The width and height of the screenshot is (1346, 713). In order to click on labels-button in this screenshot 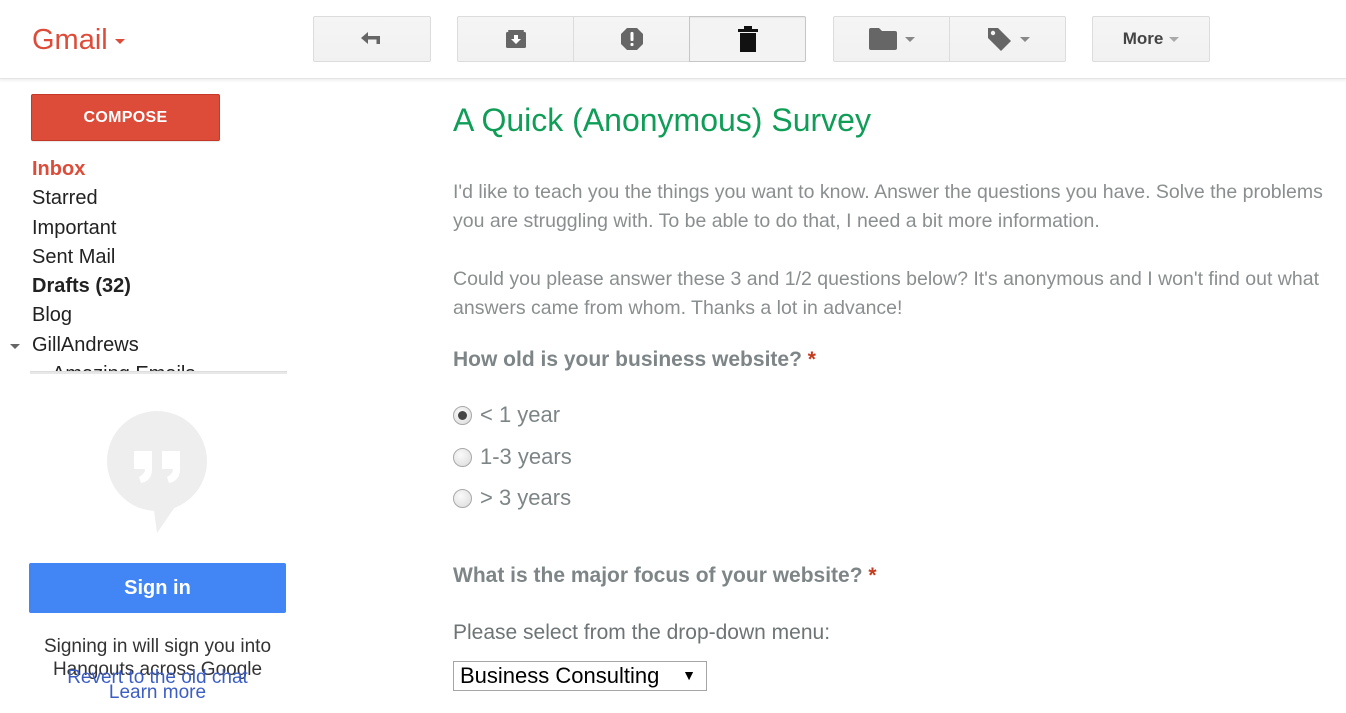, I will do `click(1007, 39)`.